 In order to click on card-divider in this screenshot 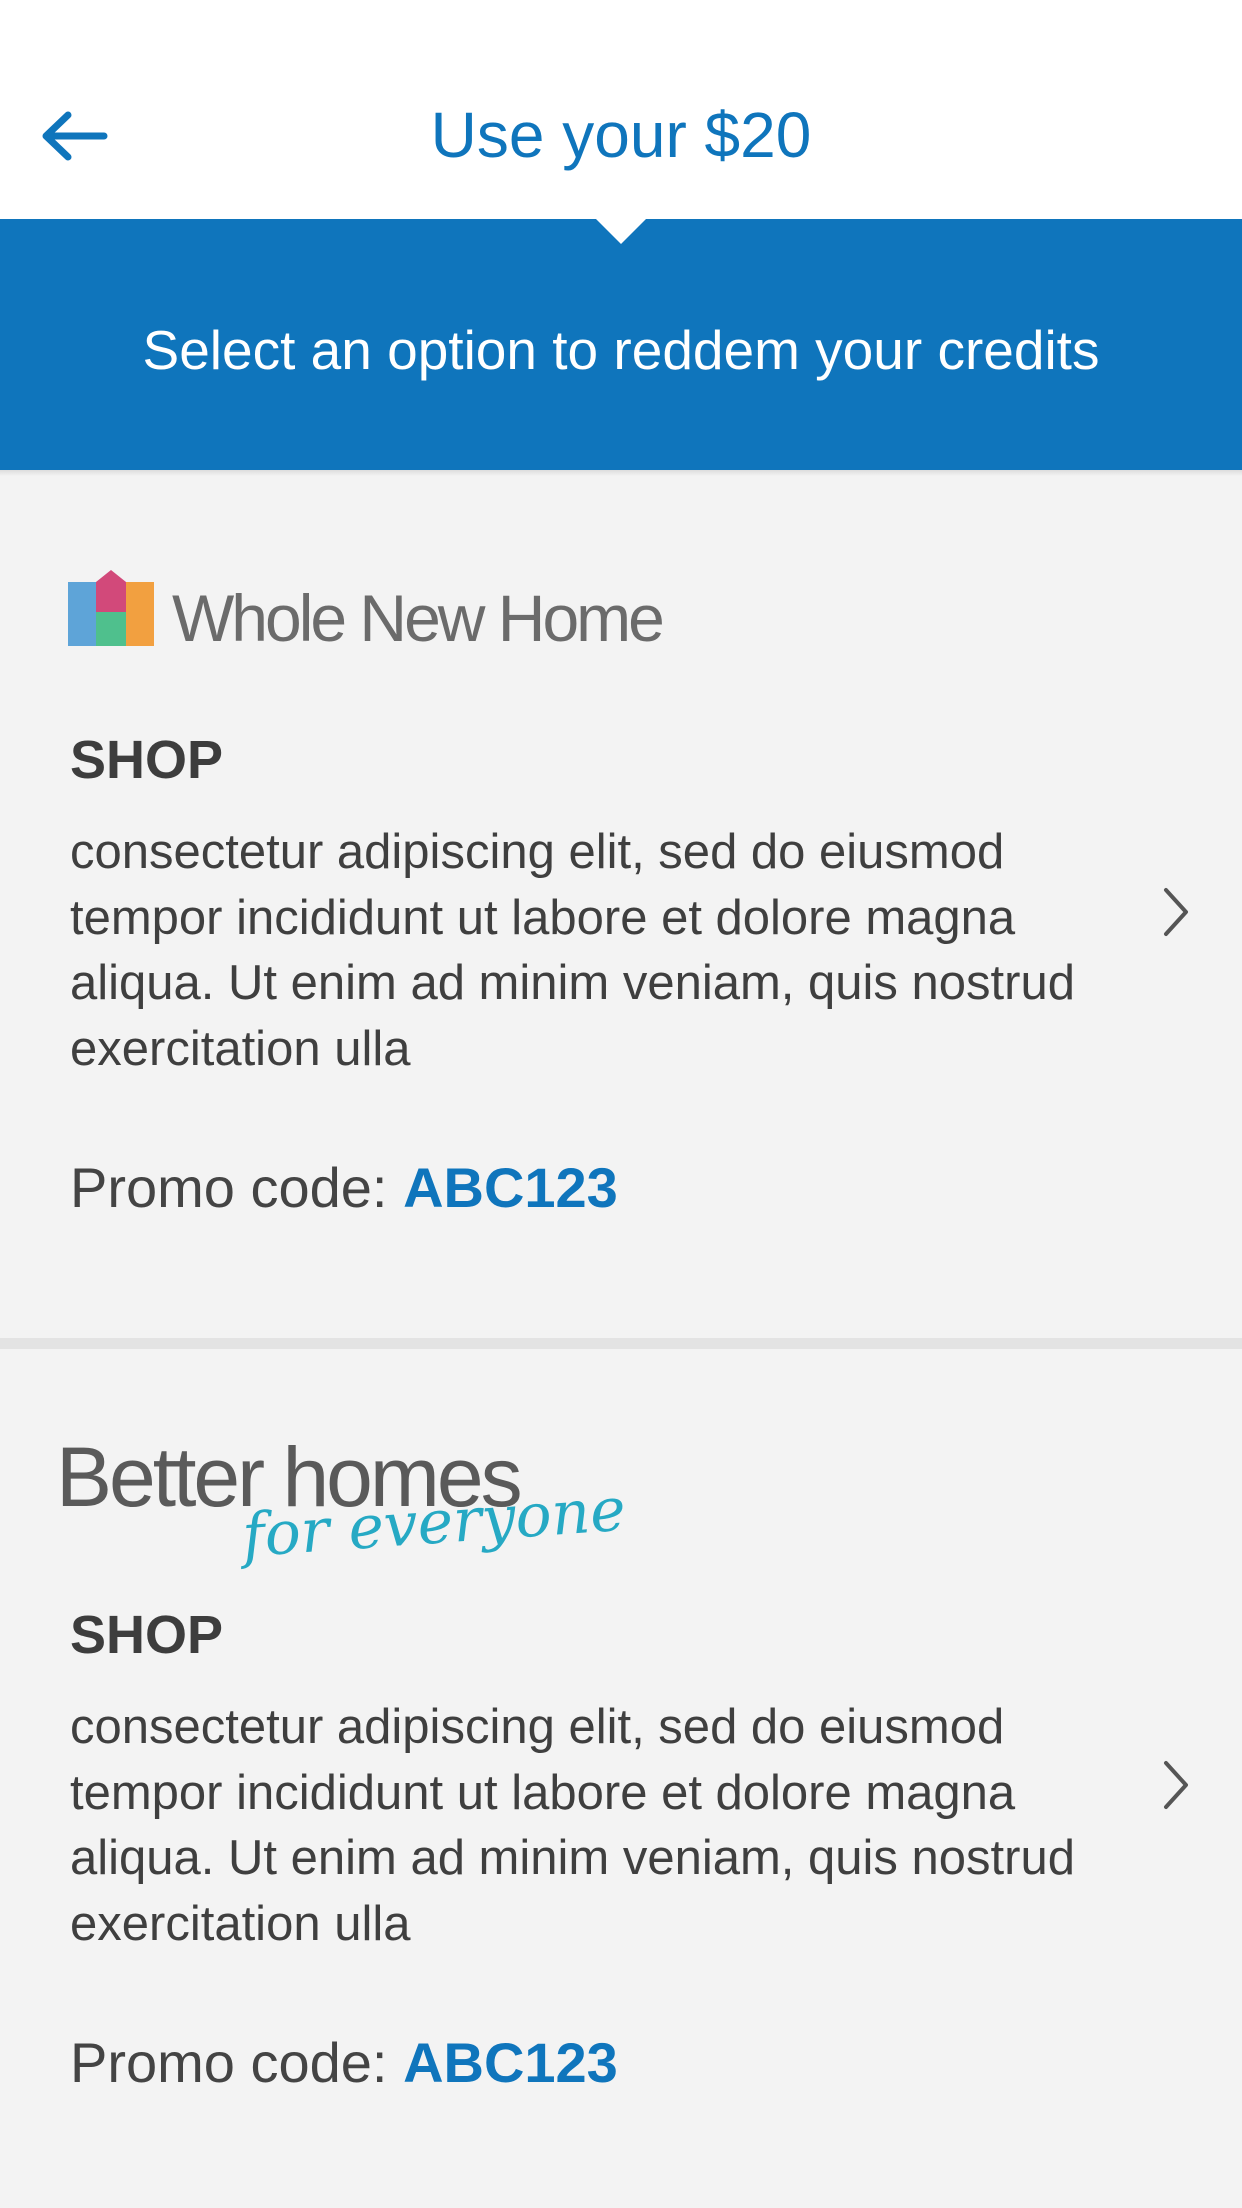, I will do `click(621, 1343)`.